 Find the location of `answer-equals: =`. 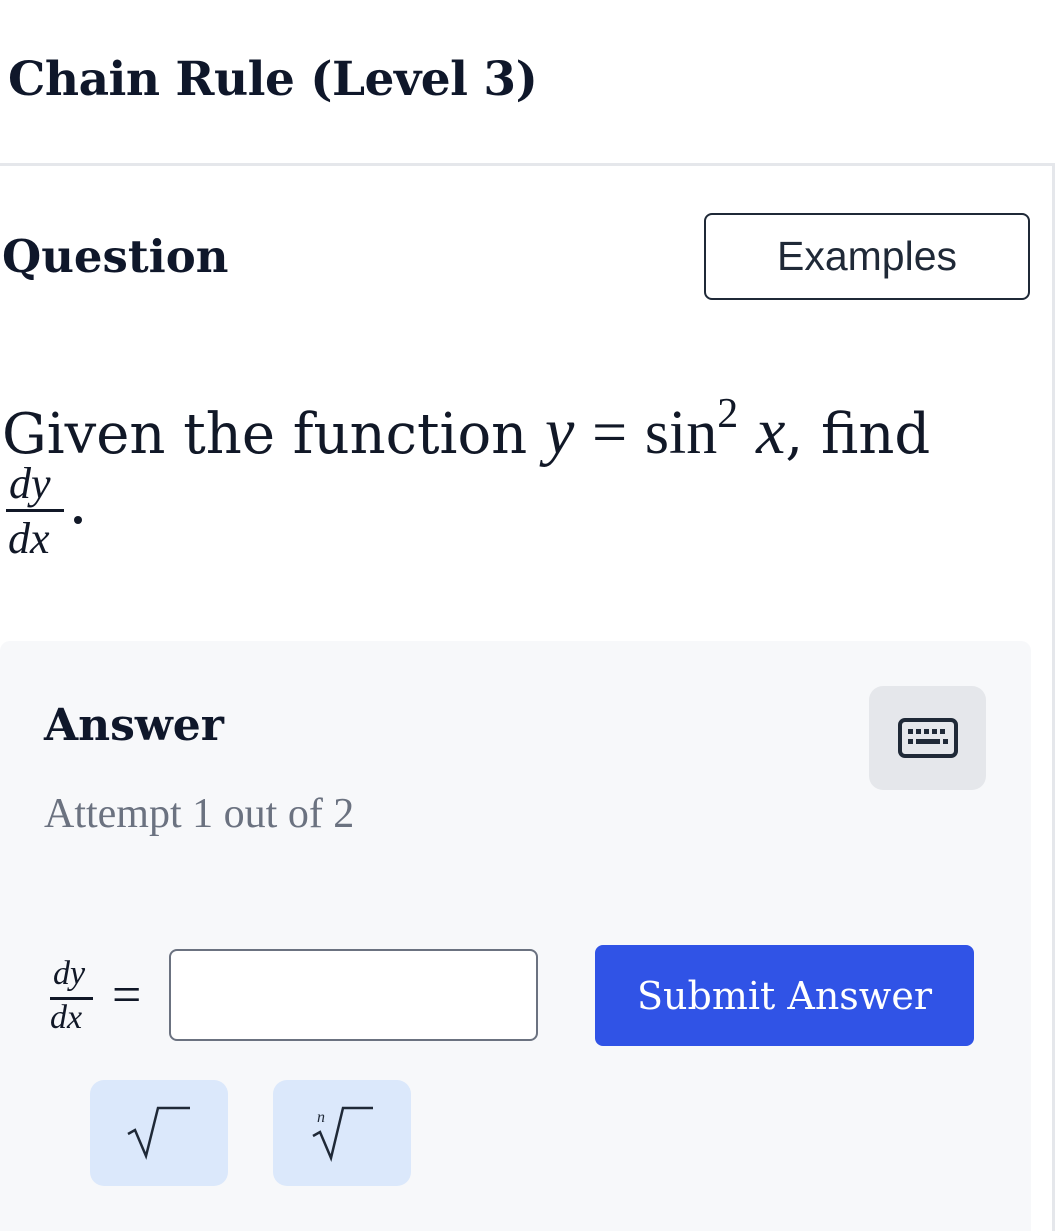

answer-equals: = is located at coordinates (127, 995).